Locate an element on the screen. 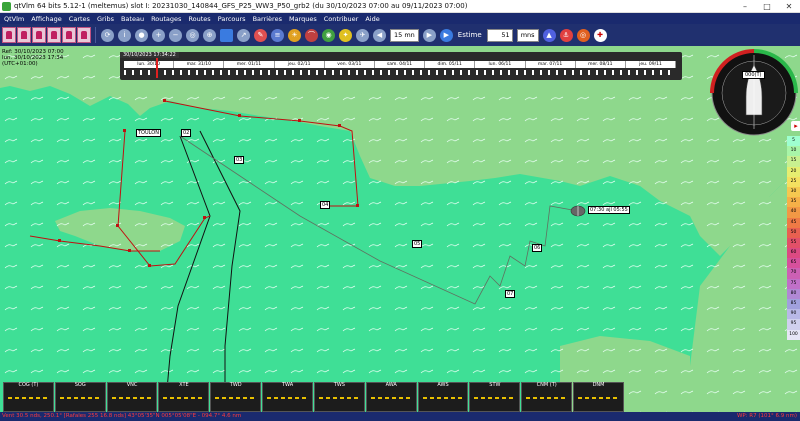  menu-affichage: Affichage is located at coordinates (46, 19).